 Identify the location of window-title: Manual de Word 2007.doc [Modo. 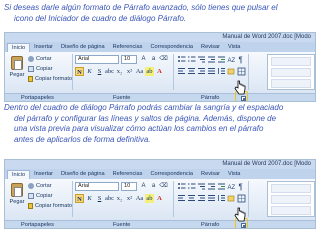
(266, 164).